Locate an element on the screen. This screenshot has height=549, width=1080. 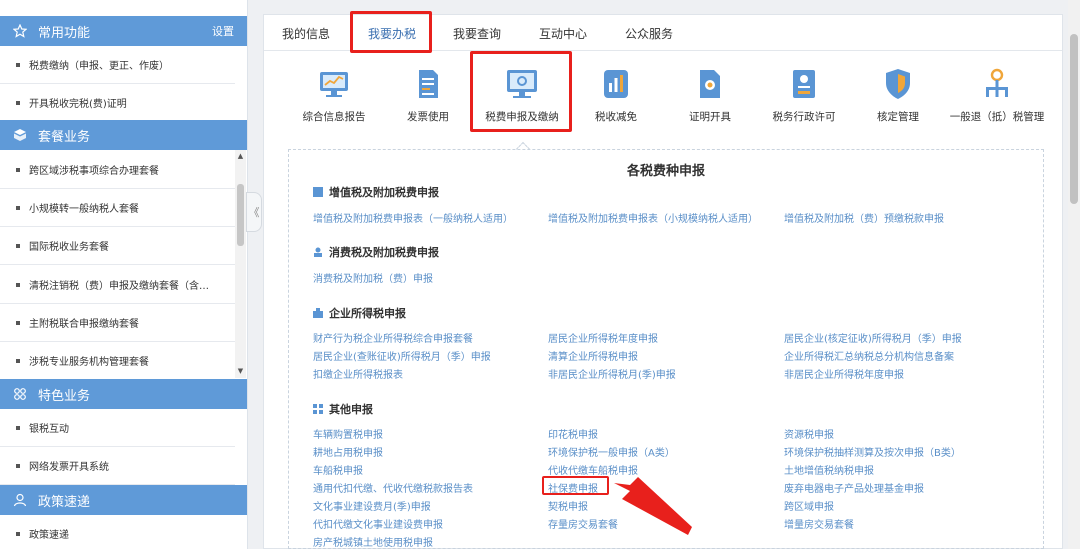
grid-icon is located at coordinates (20, 394).